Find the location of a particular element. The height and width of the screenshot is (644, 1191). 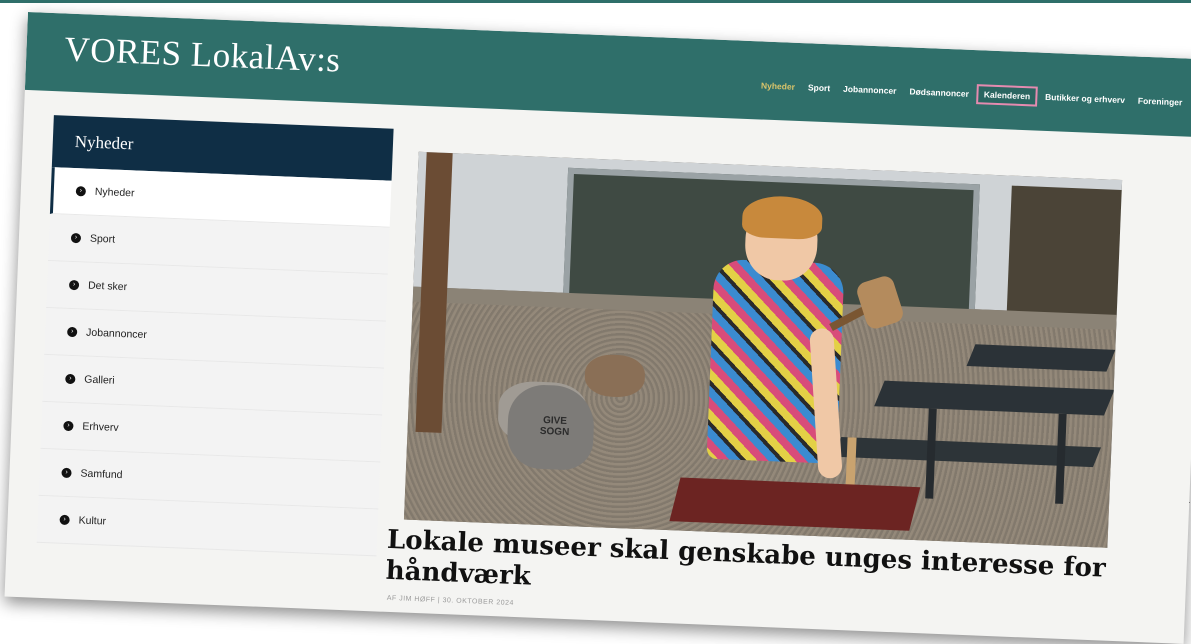

sidebar-item-label: Galleri is located at coordinates (99, 380).